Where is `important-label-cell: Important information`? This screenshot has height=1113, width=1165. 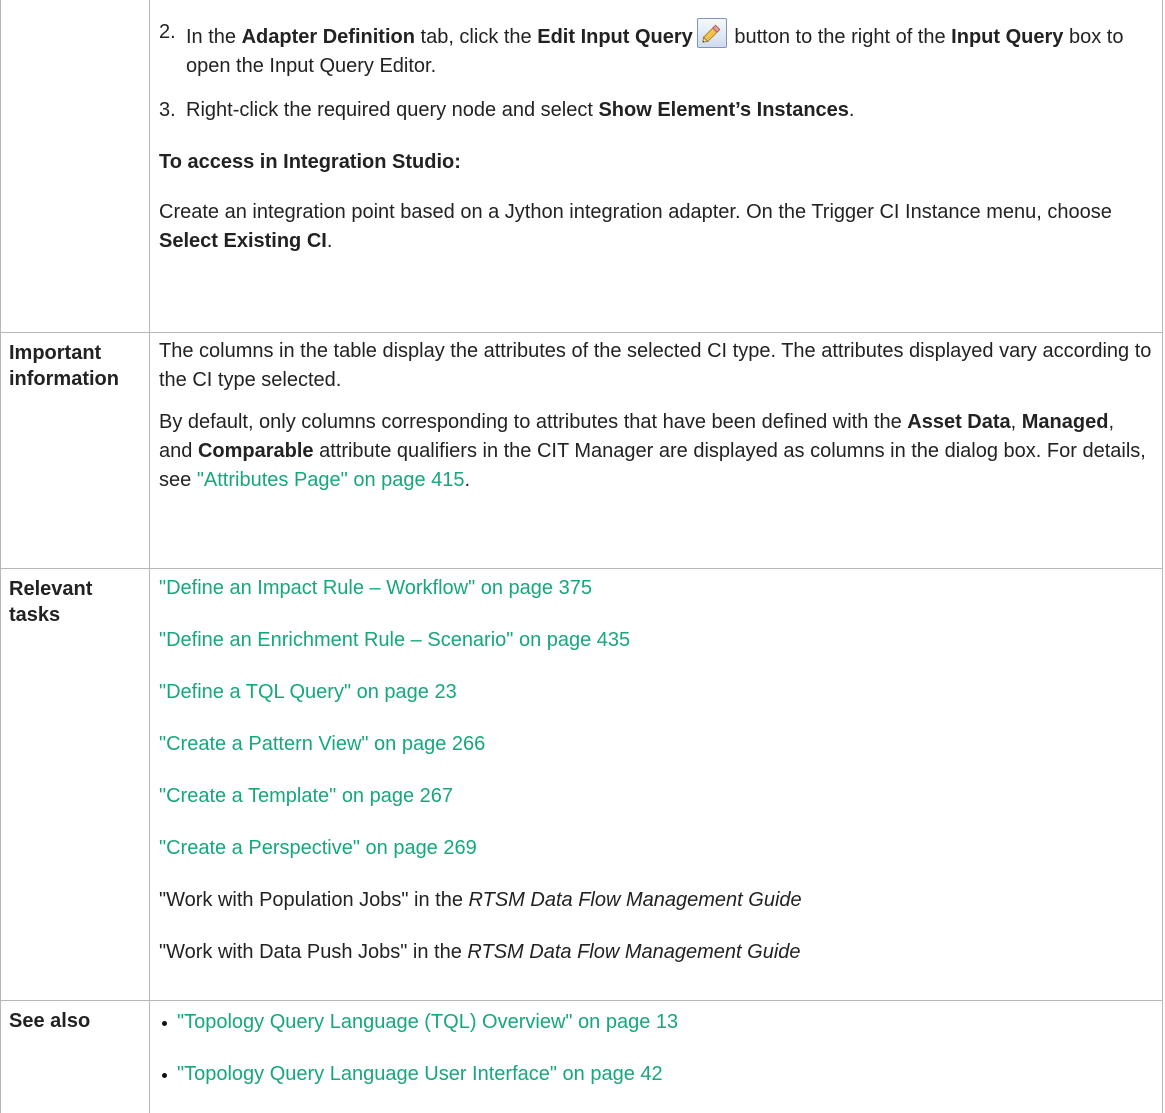 important-label-cell: Important information is located at coordinates (75, 450).